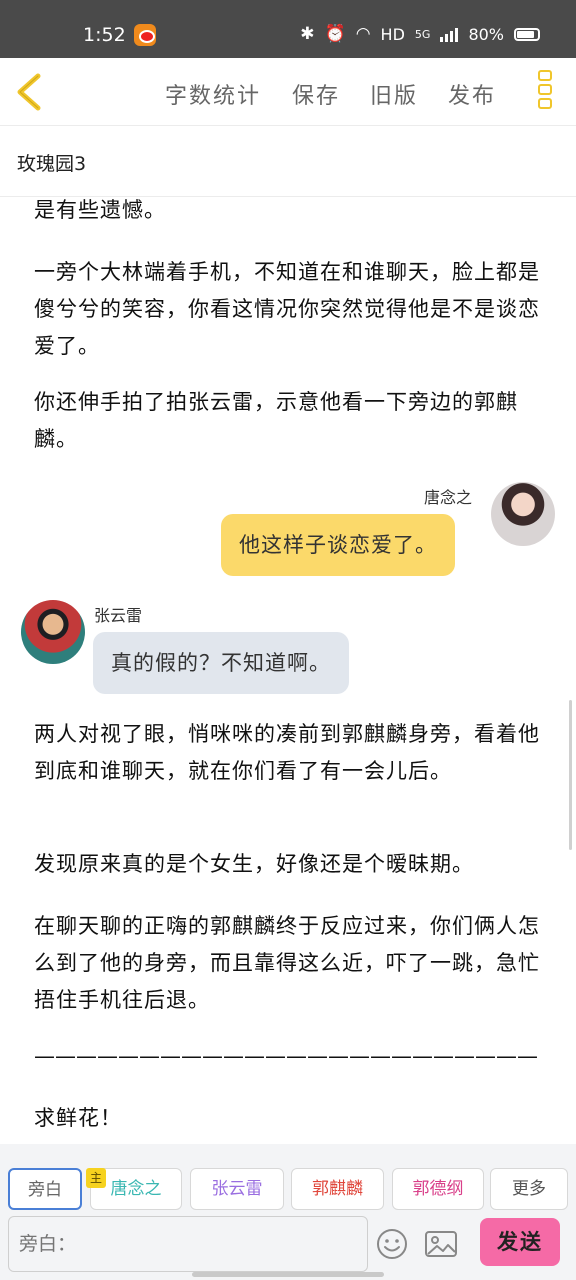 The height and width of the screenshot is (1280, 576). I want to click on document-title: 玫瑰园3, so click(51, 162).